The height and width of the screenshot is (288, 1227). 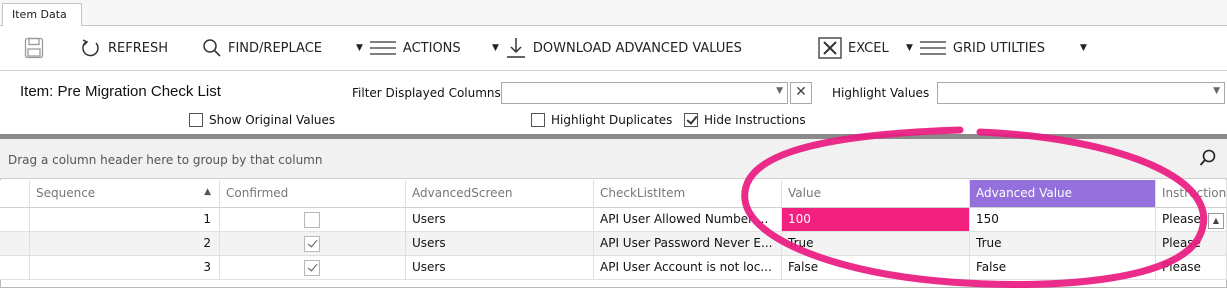 I want to click on column-header-label: Value, so click(x=804, y=193).